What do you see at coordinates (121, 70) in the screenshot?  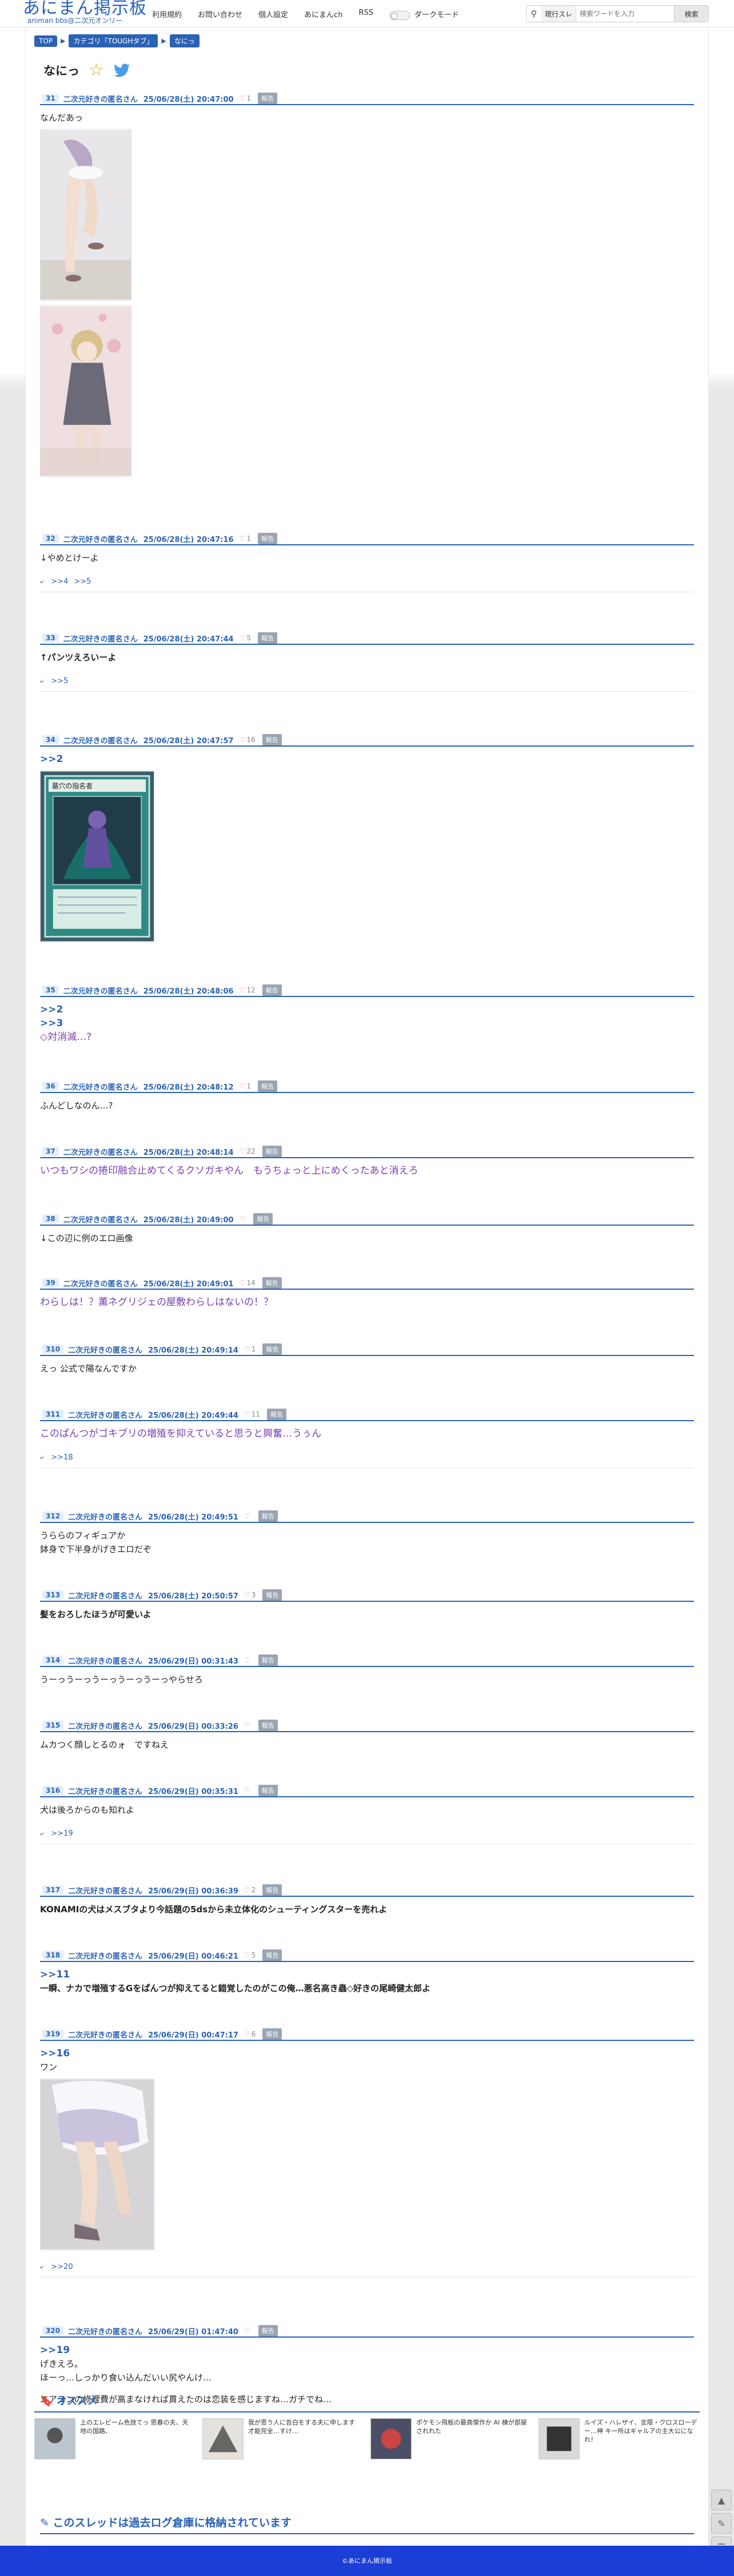 I see `twitter-bird-icon` at bounding box center [121, 70].